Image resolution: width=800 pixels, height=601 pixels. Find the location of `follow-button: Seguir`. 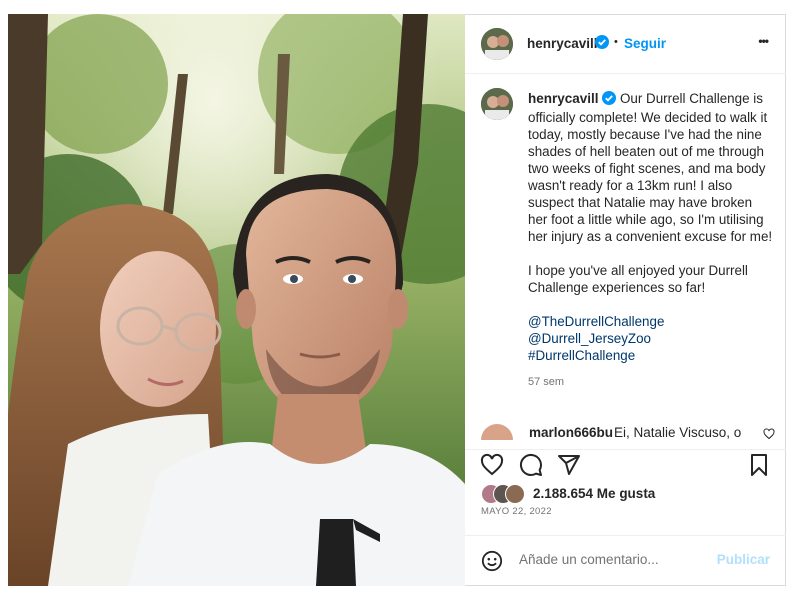

follow-button: Seguir is located at coordinates (645, 43).